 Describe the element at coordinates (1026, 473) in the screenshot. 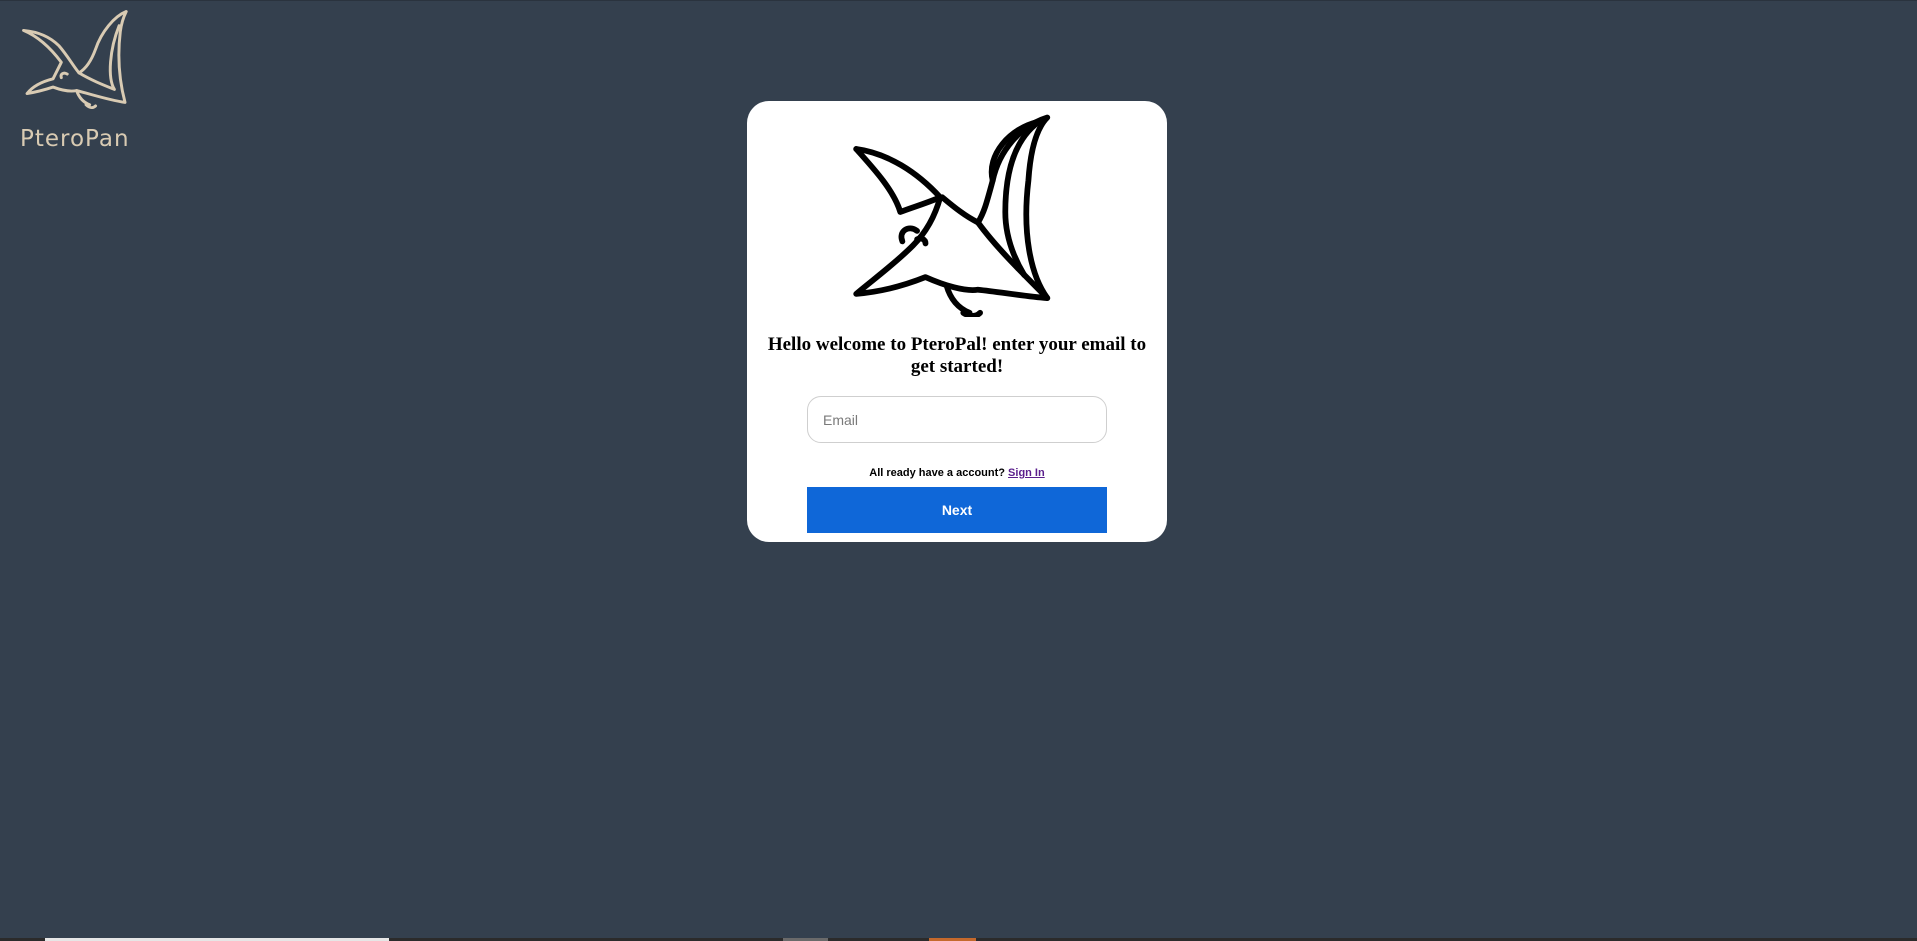

I see `sign-in-link: Sign In` at that location.